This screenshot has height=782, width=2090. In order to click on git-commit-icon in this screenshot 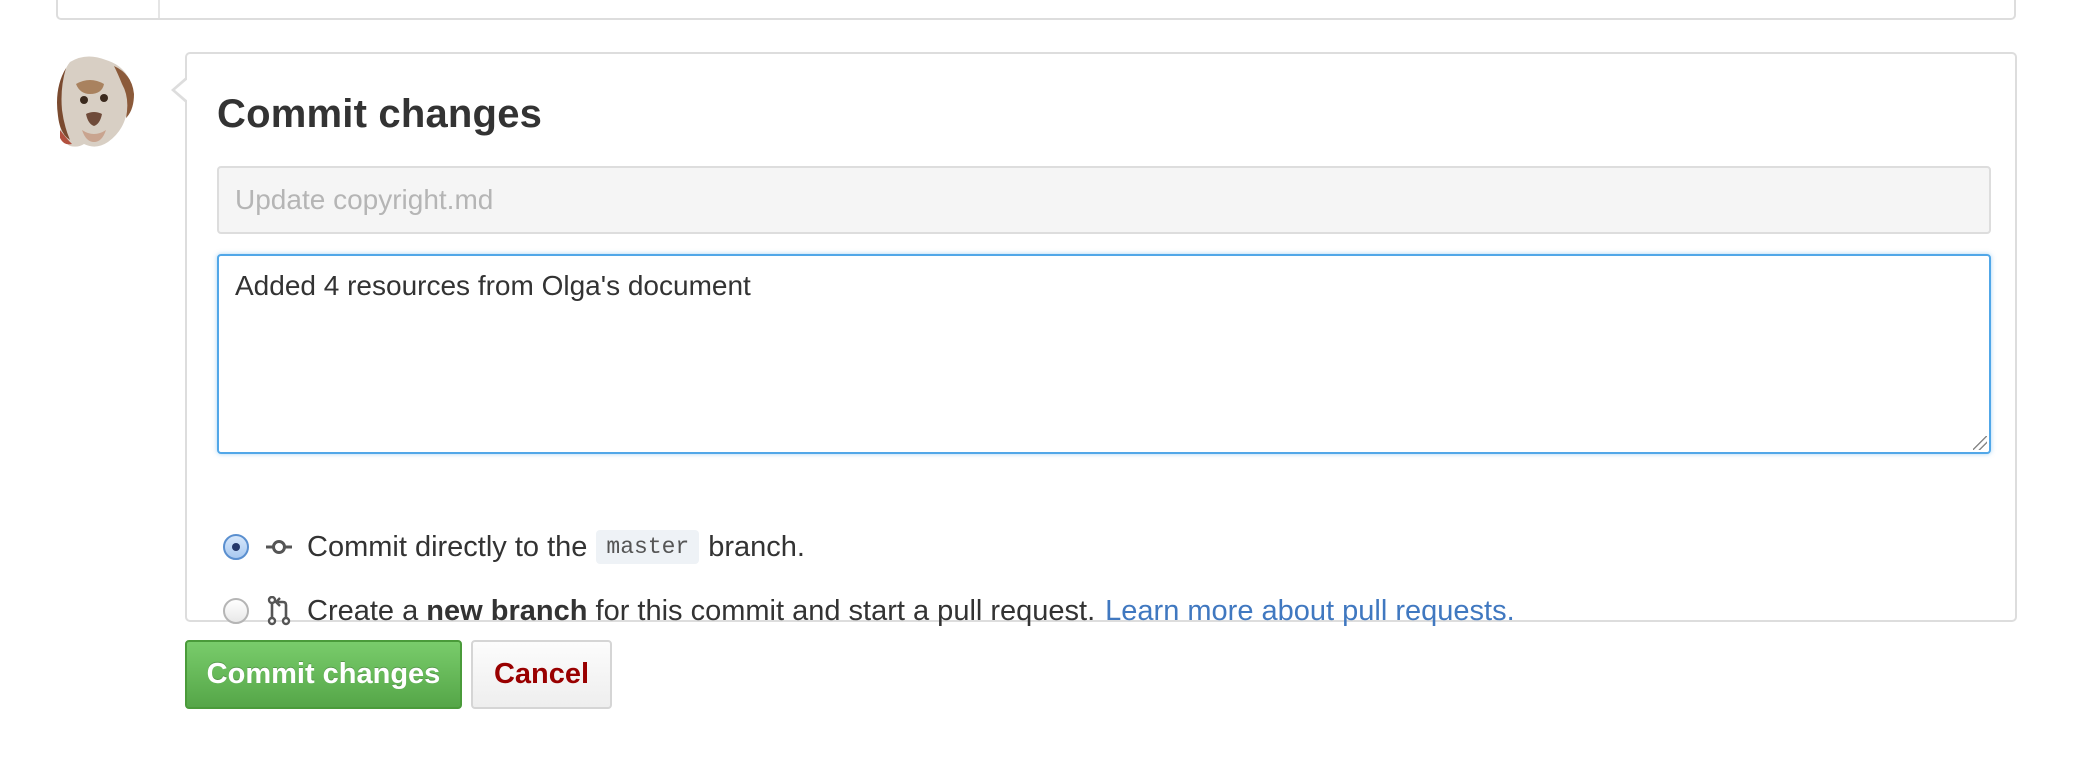, I will do `click(279, 547)`.